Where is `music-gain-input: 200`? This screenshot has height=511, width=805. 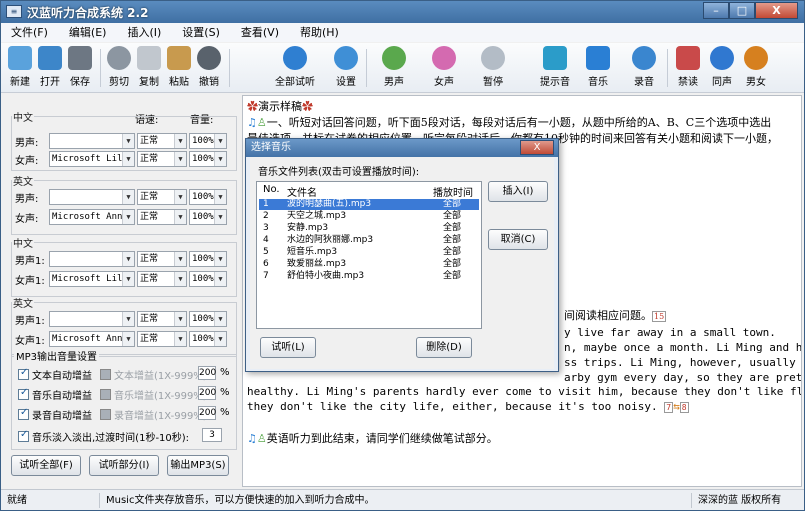 music-gain-input: 200 is located at coordinates (207, 393).